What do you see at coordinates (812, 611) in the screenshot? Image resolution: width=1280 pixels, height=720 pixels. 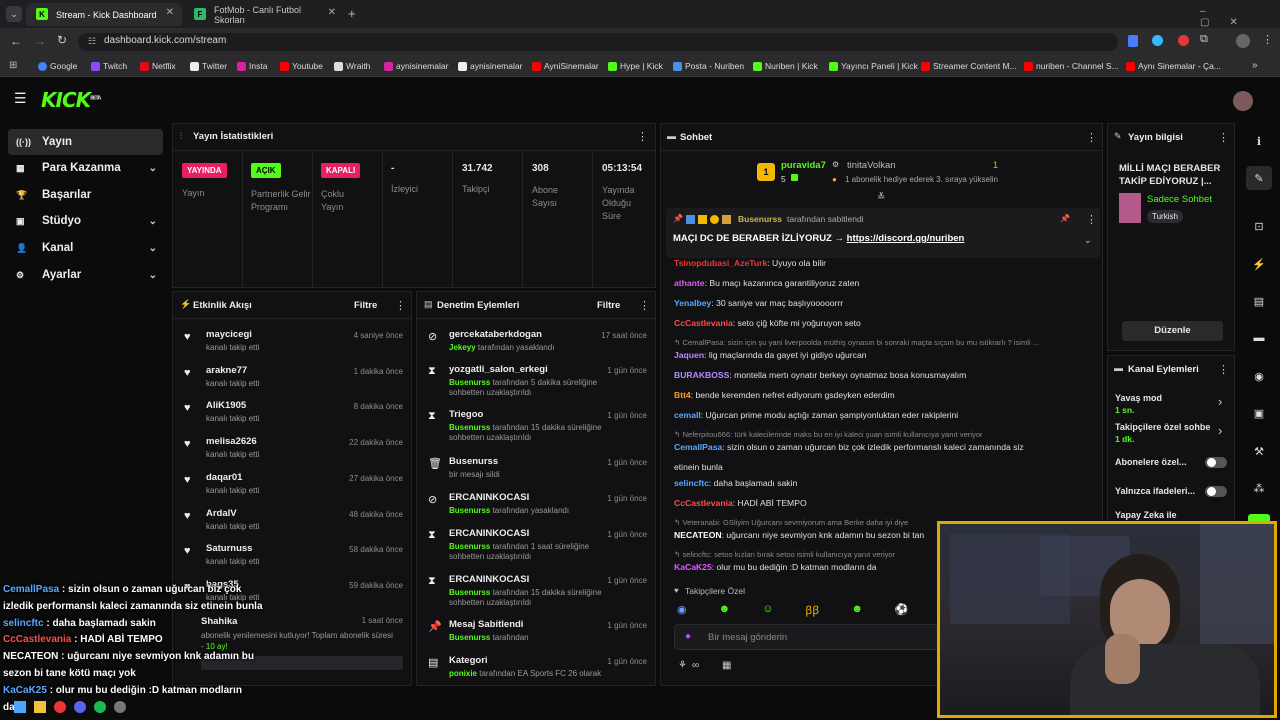 I see `emote-icon: ꞵꞵ` at bounding box center [812, 611].